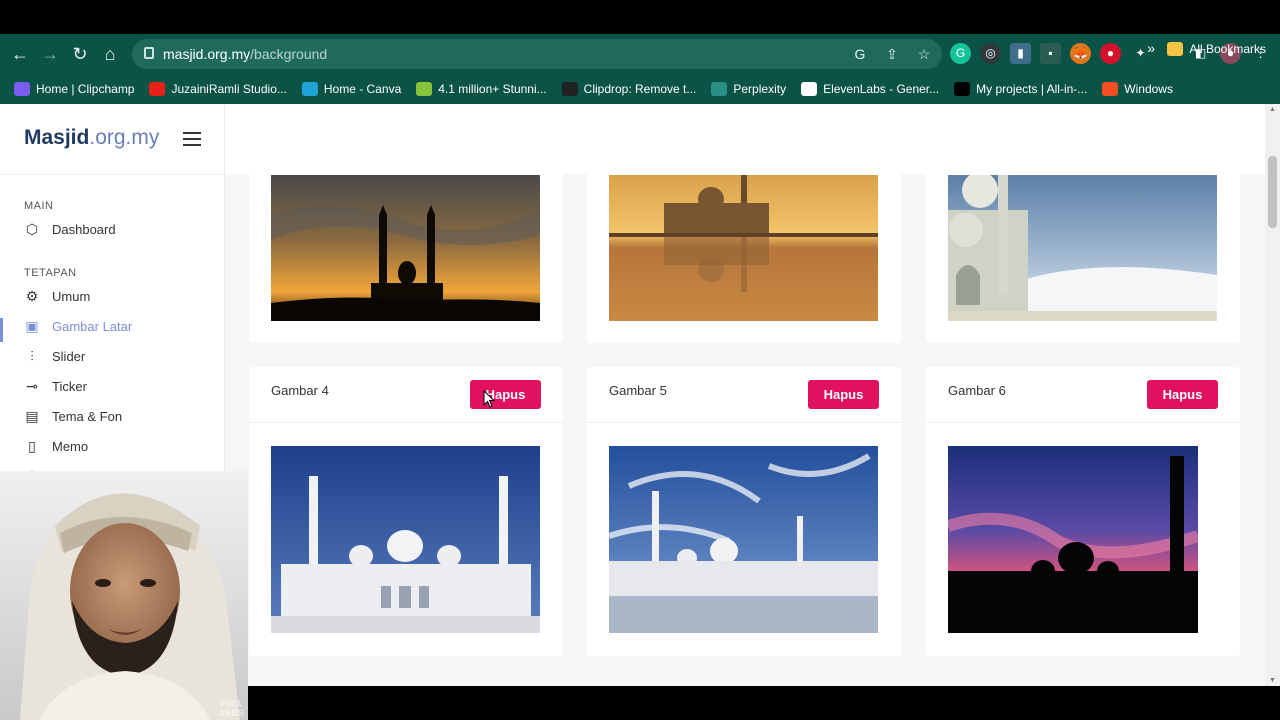 The height and width of the screenshot is (720, 1280). Describe the element at coordinates (405, 248) in the screenshot. I see `background-image-sunset-minarets` at that location.